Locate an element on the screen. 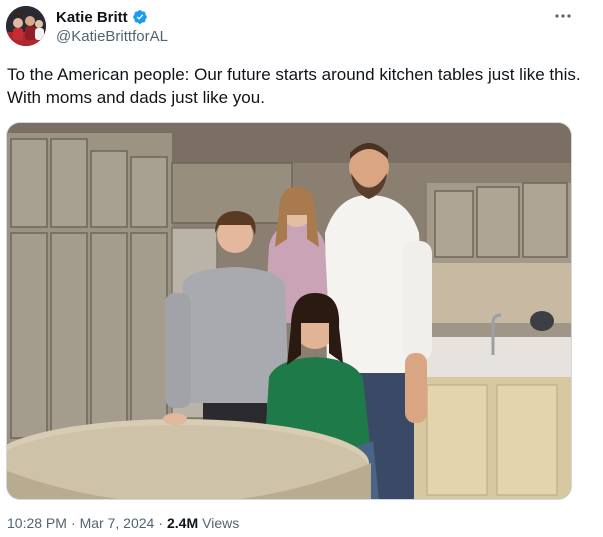  user-handle: @KatieBrittforAL is located at coordinates (112, 36).